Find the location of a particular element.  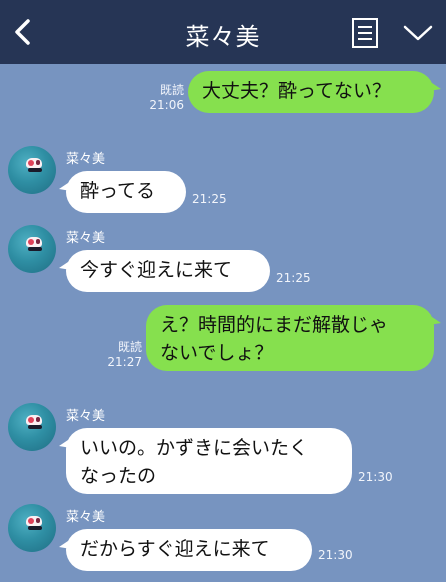

chat-header: 菜々美 is located at coordinates (223, 32).